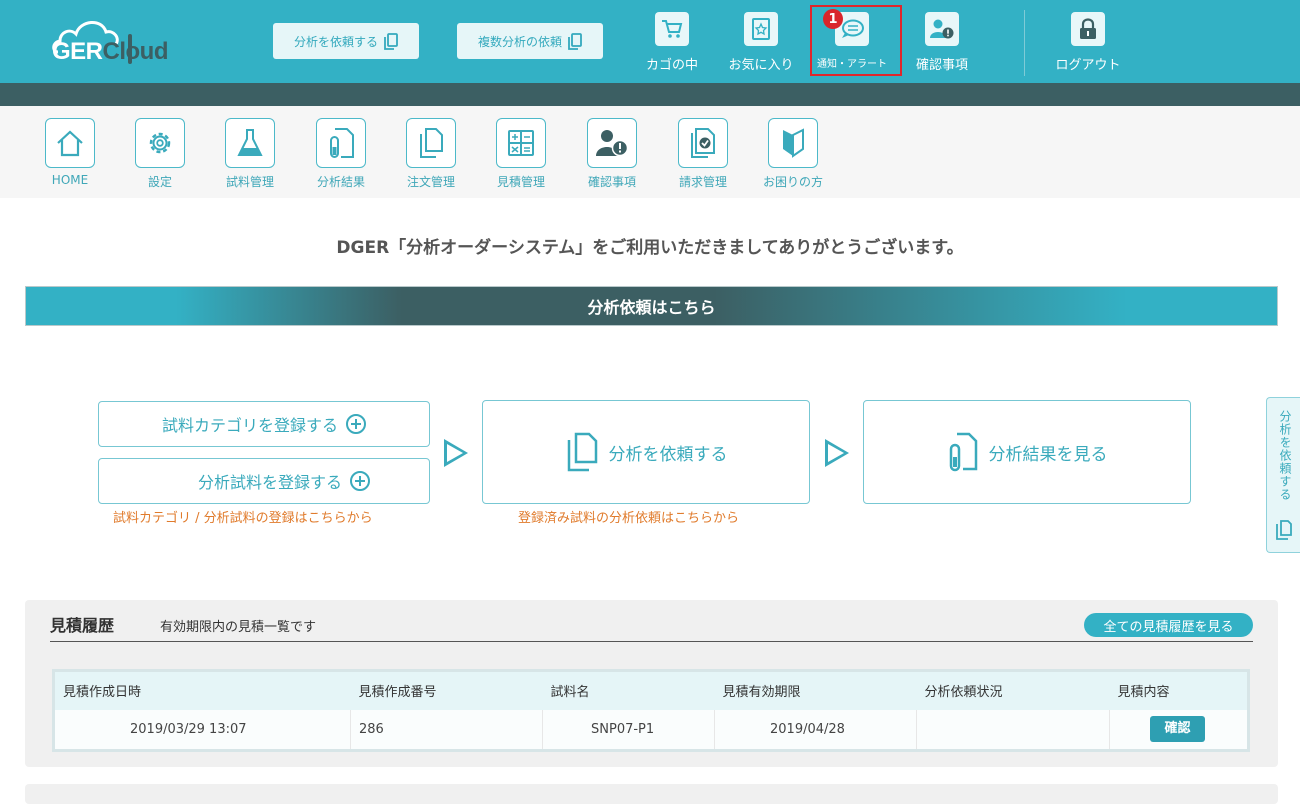 The width and height of the screenshot is (1300, 804). What do you see at coordinates (446, 690) in the screenshot?
I see `col-number: 見積作成番号` at bounding box center [446, 690].